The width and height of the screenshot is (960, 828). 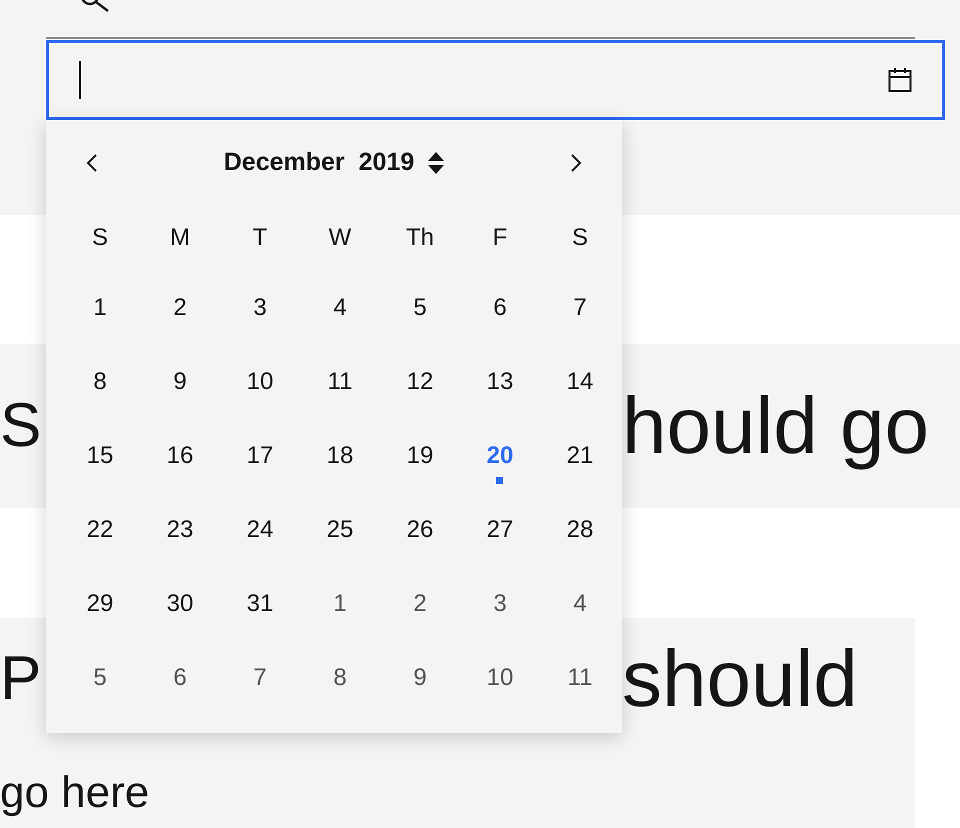 I want to click on date-input-field, so click(x=495, y=80).